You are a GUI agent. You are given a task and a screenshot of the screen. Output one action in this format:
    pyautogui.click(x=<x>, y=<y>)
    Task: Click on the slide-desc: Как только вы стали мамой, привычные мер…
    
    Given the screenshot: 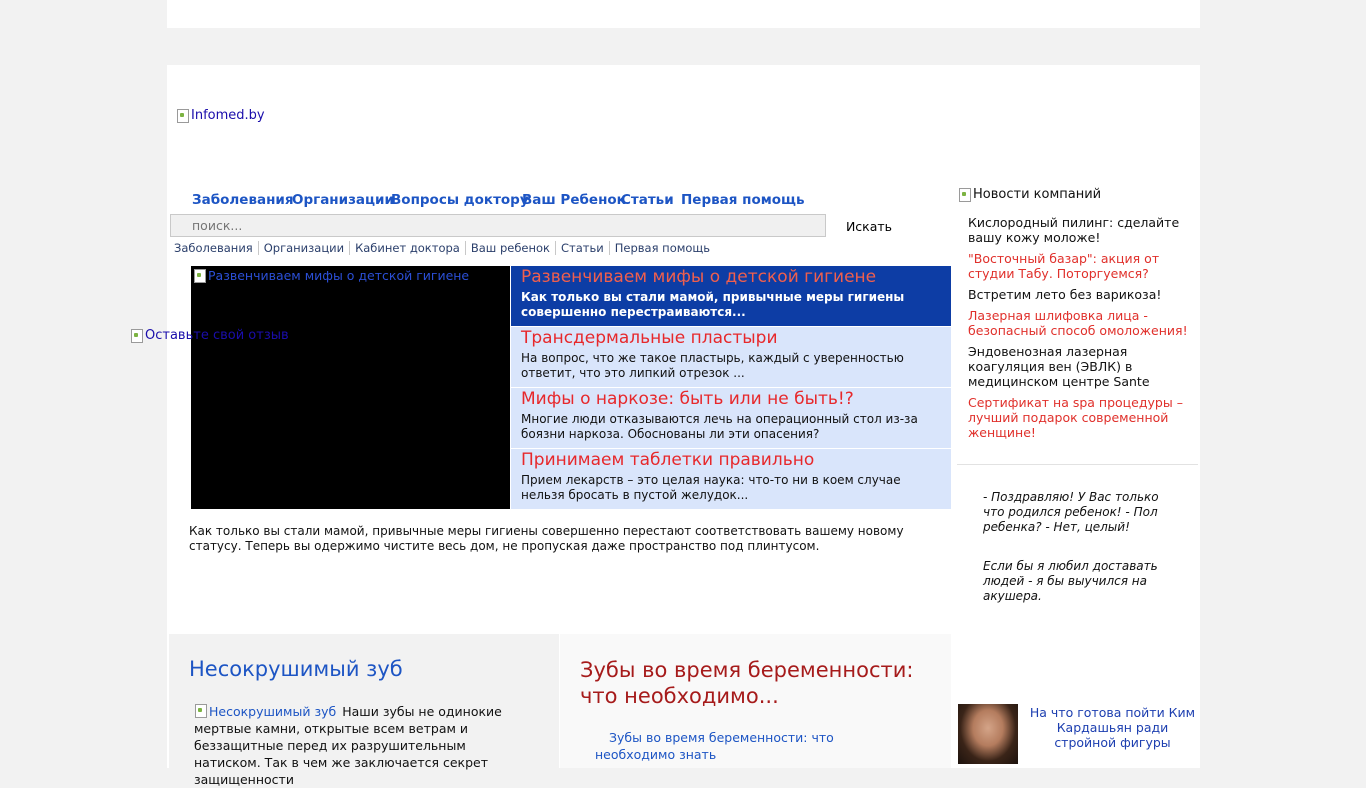 What is the action you would take?
    pyautogui.click(x=713, y=304)
    